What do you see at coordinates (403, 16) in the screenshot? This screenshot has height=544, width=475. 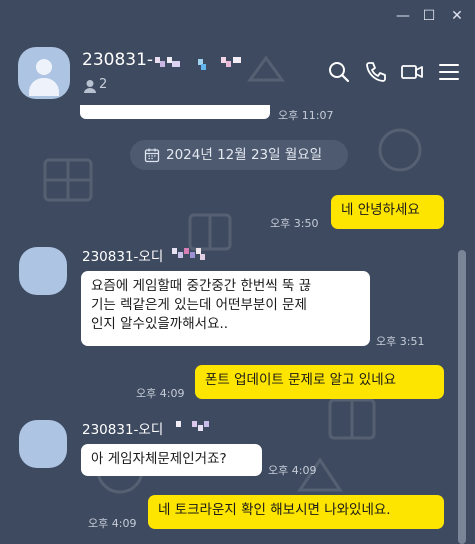 I see `minimize-button: —` at bounding box center [403, 16].